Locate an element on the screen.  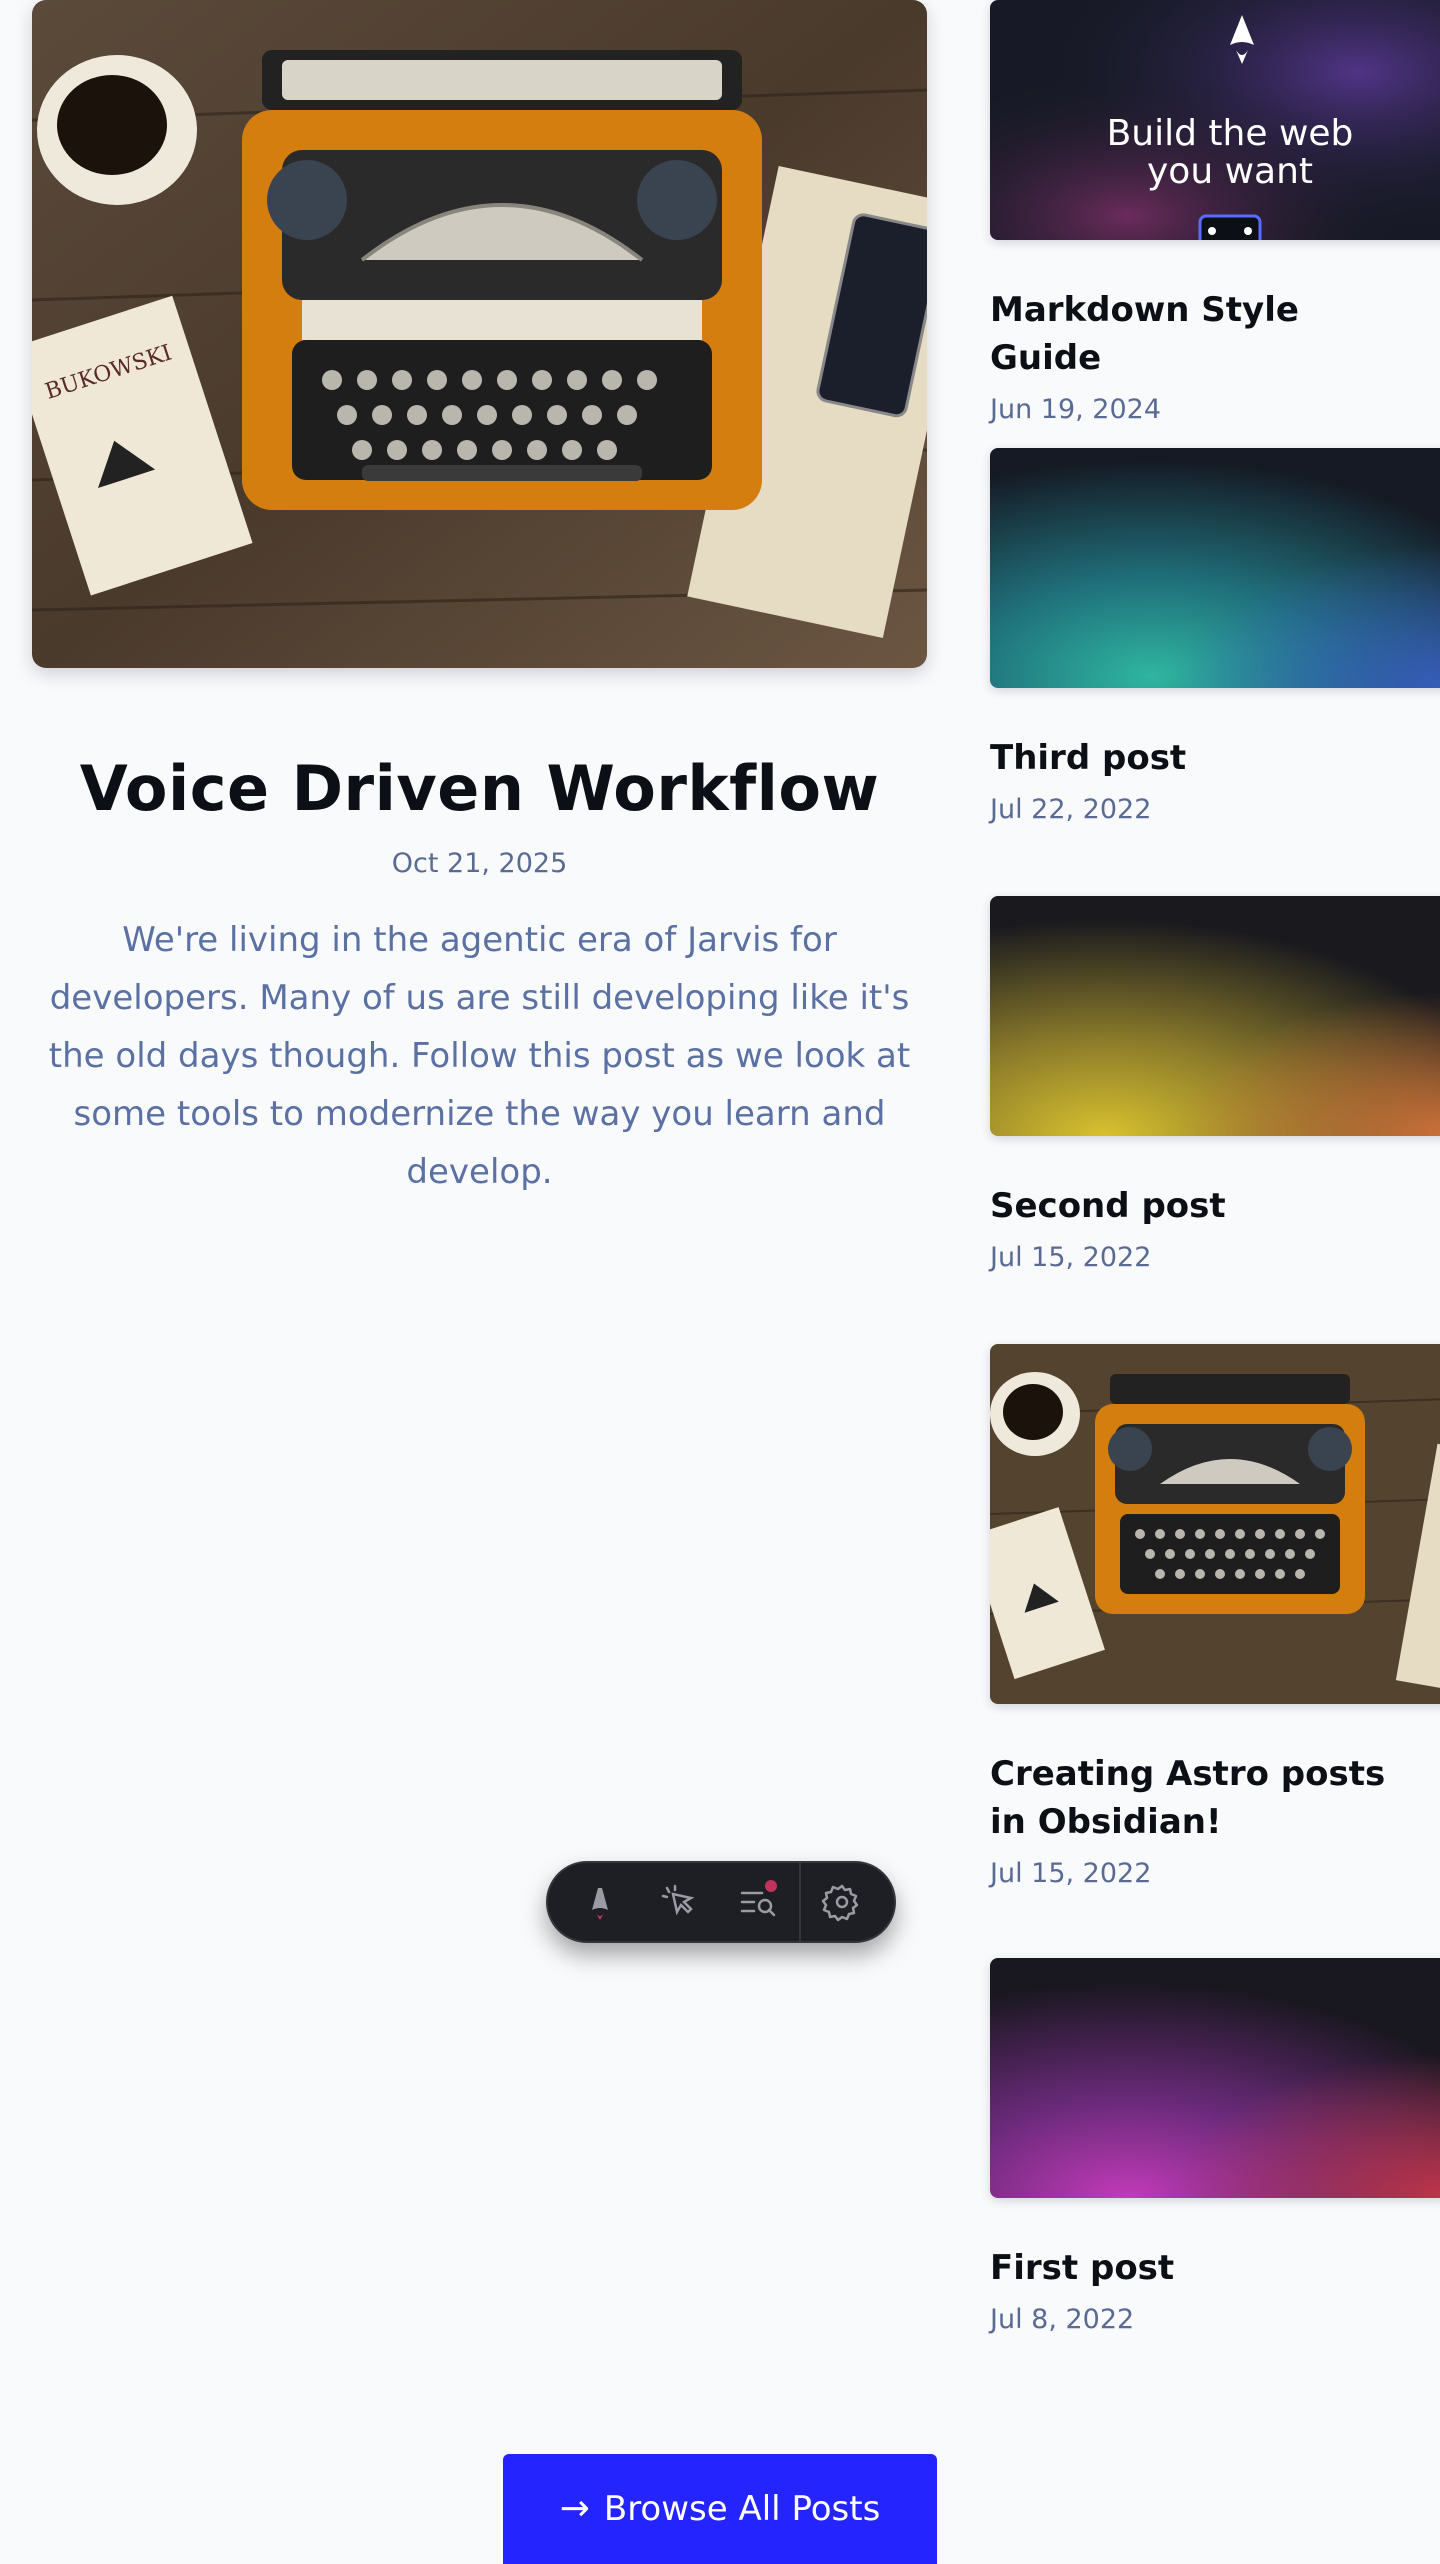
toolbar-settings-button is located at coordinates (842, 1902).